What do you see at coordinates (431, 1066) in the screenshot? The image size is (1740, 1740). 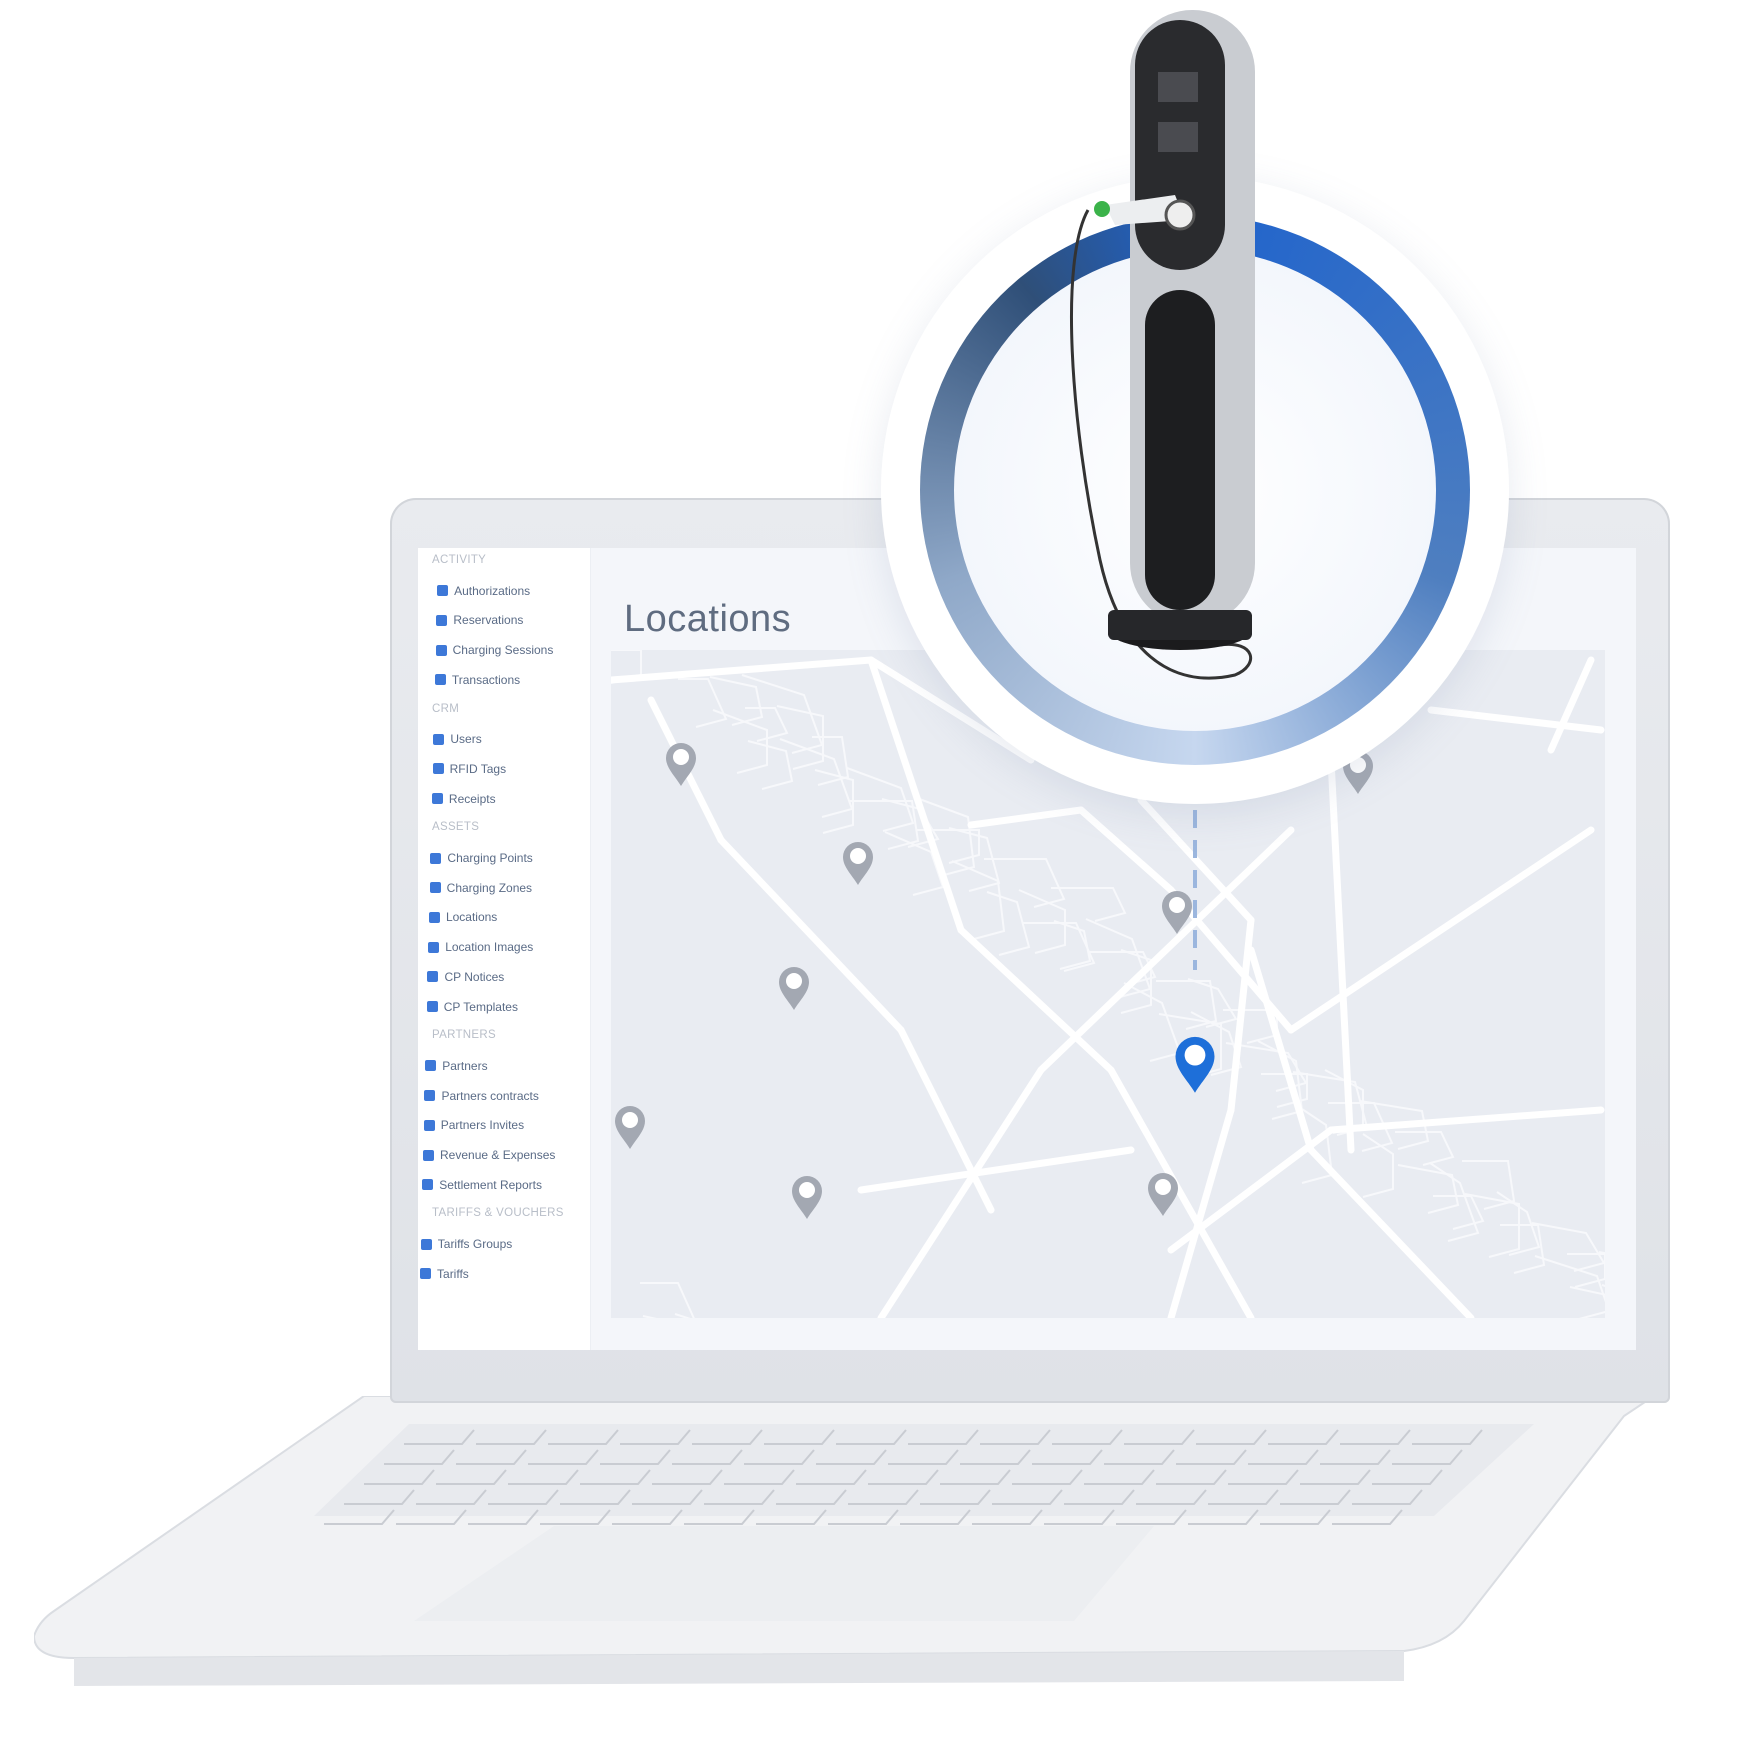 I see `user-icon` at bounding box center [431, 1066].